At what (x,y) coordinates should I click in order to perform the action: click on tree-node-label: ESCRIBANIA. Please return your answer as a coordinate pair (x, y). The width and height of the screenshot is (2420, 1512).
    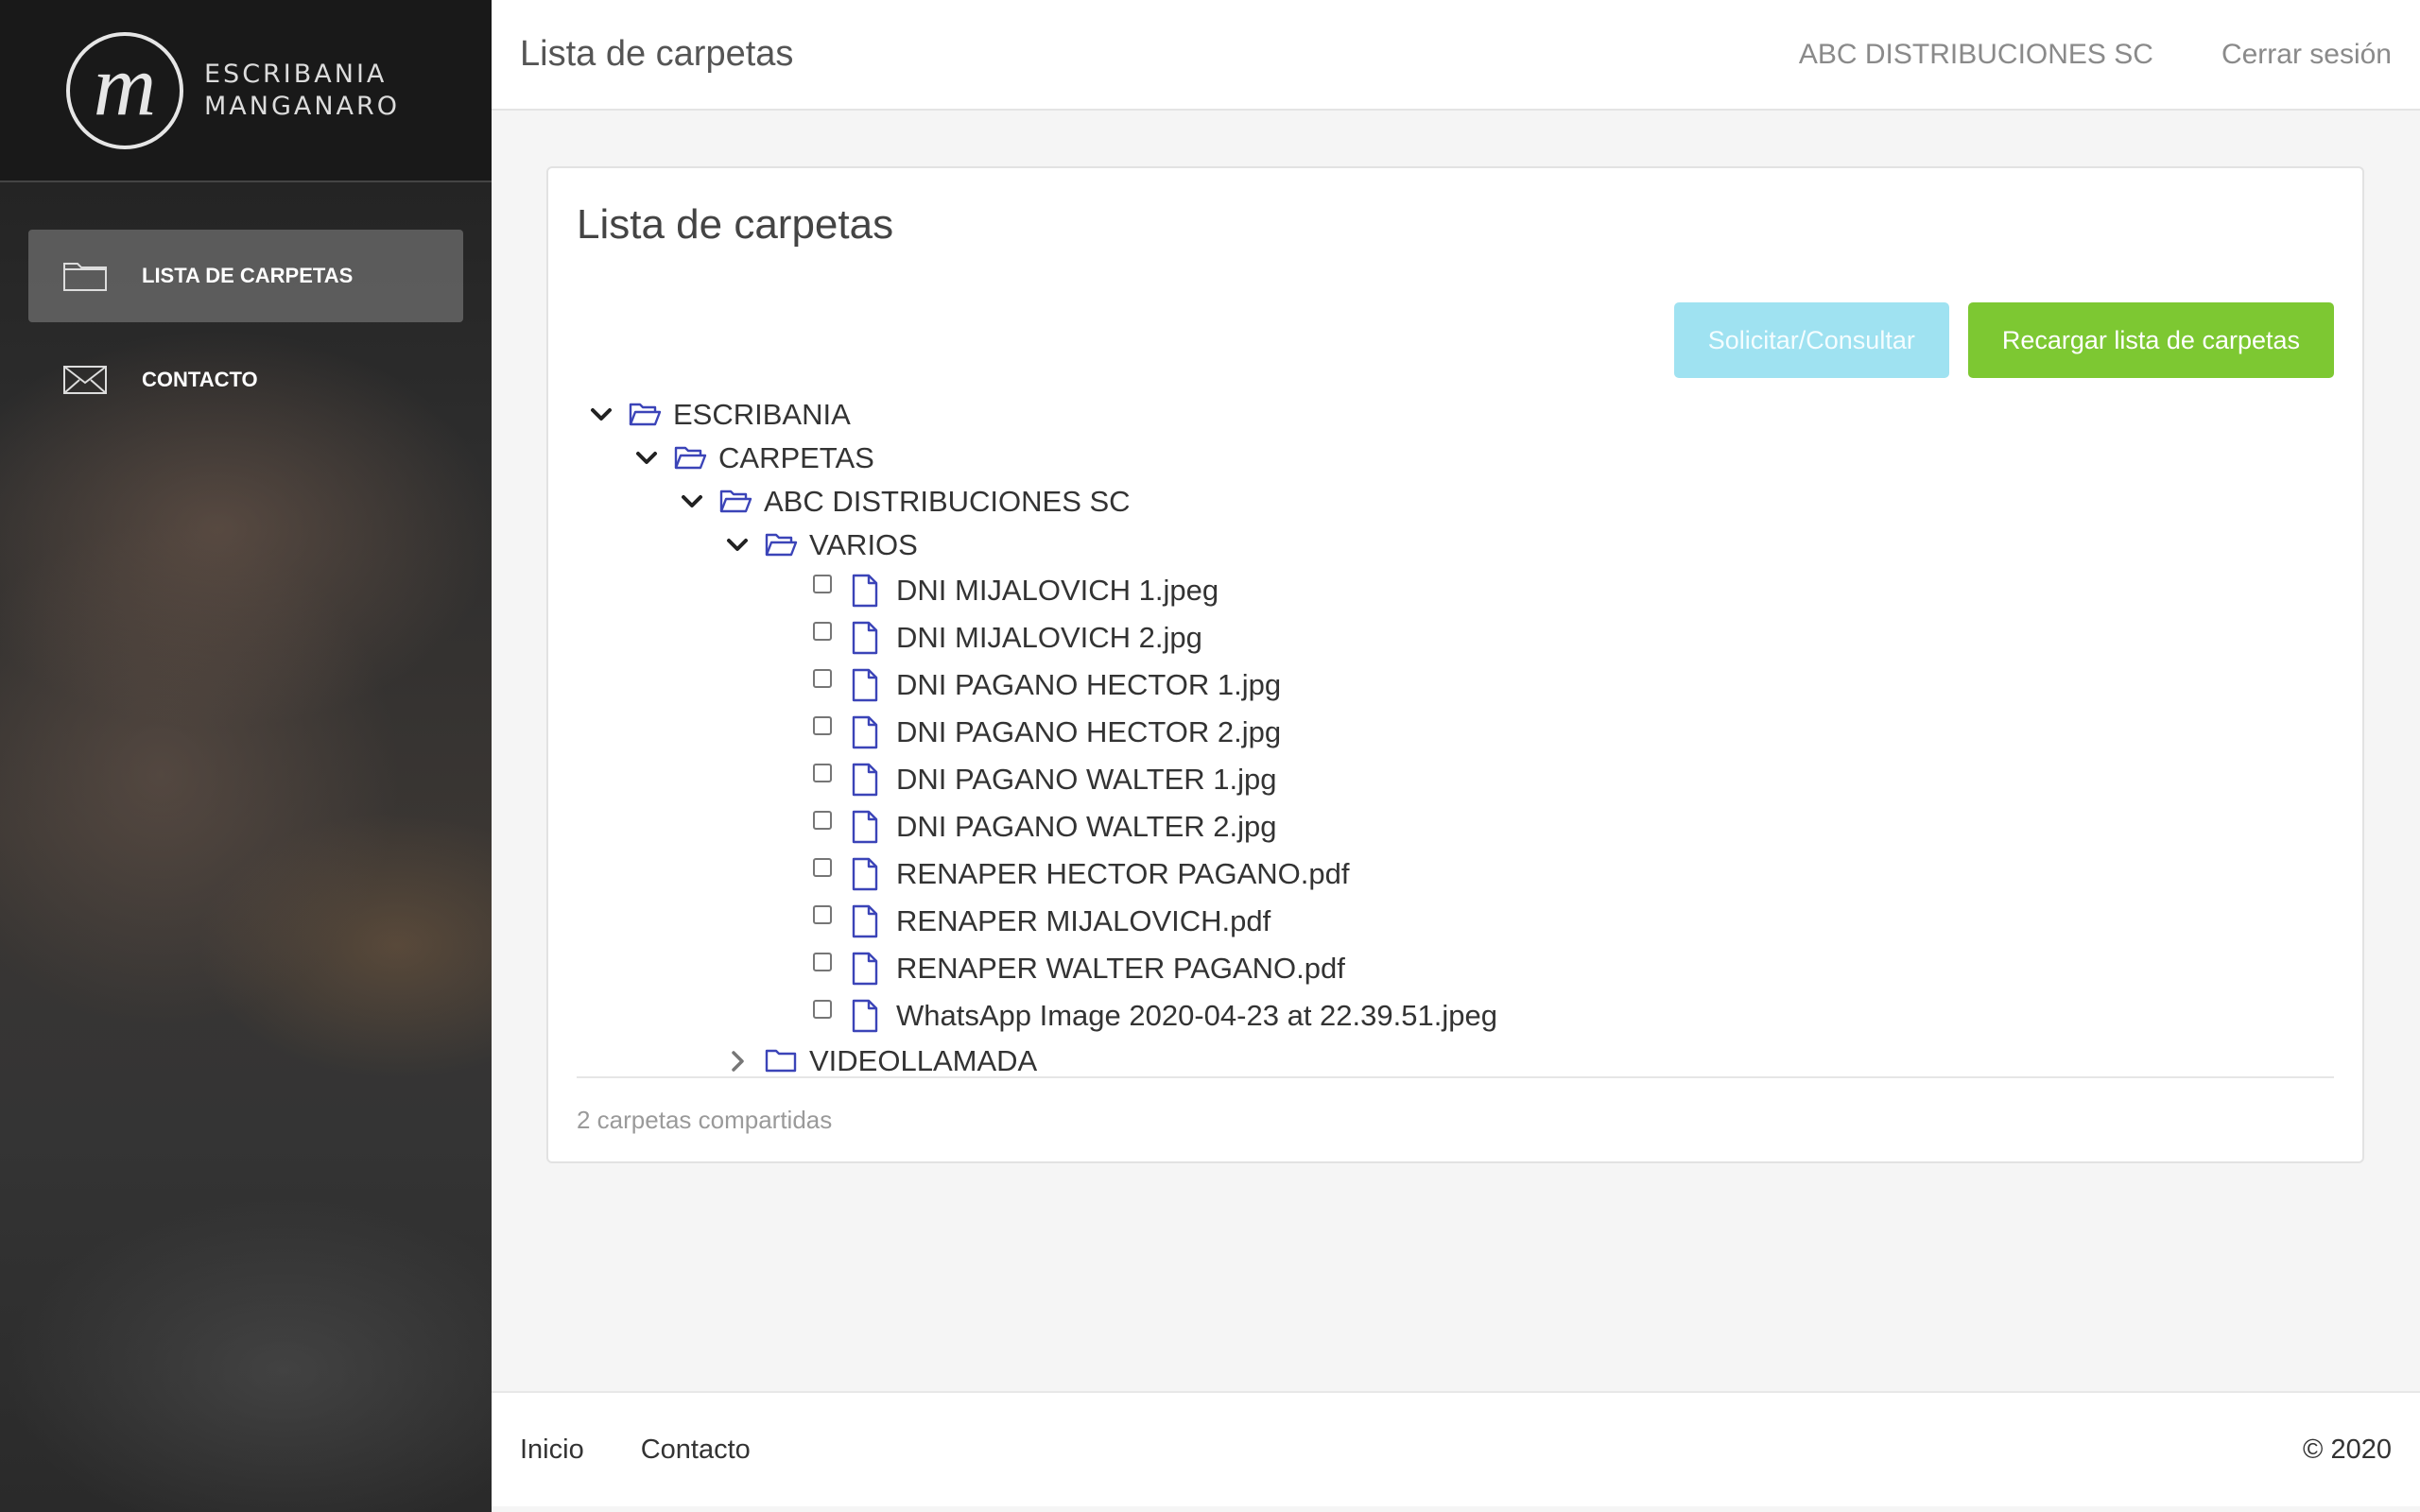
    Looking at the image, I should click on (762, 414).